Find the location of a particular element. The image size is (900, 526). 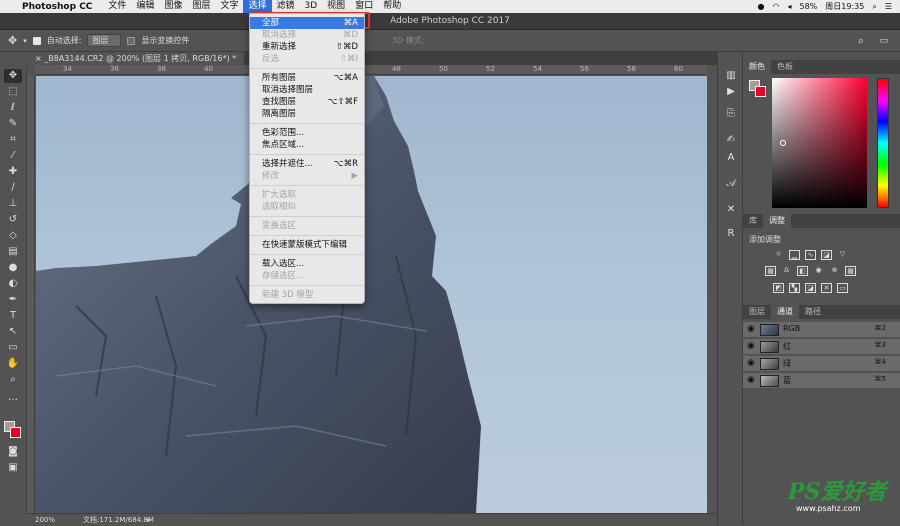

volume-icon: ◂ is located at coordinates (789, 6).